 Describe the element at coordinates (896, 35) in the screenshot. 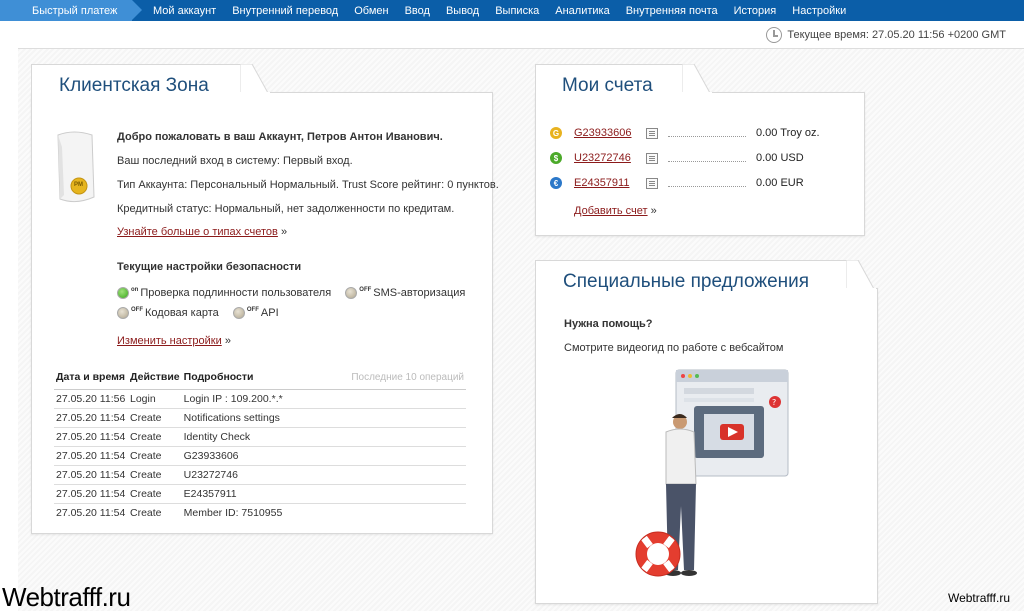

I see `current-time-text: Текущее время: 27.05.20 11:56 +0200 GMT` at that location.